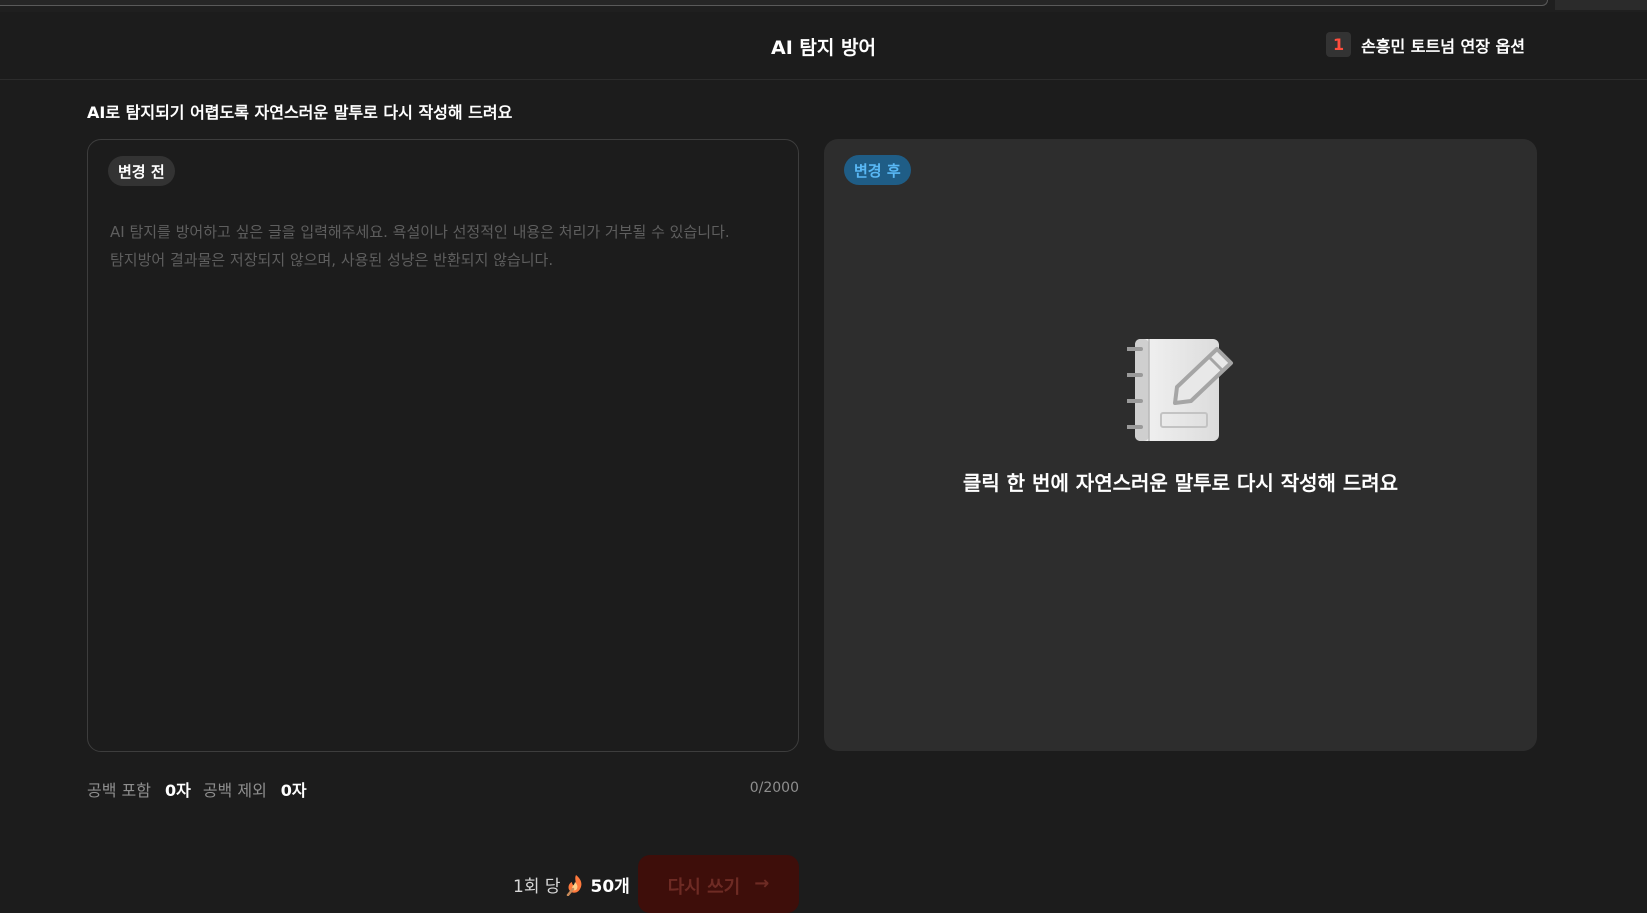  I want to click on empty-state-message: 클릭 한 번에 자연스러운 말투로 다시 작성해 드려요, so click(1180, 483).